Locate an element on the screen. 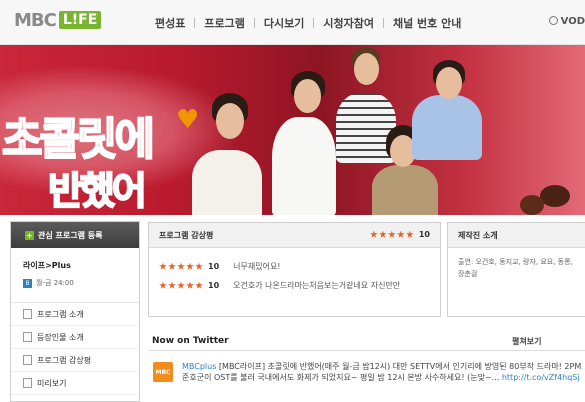 The image size is (585, 402). logo-life-text: L!FE is located at coordinates (80, 20).